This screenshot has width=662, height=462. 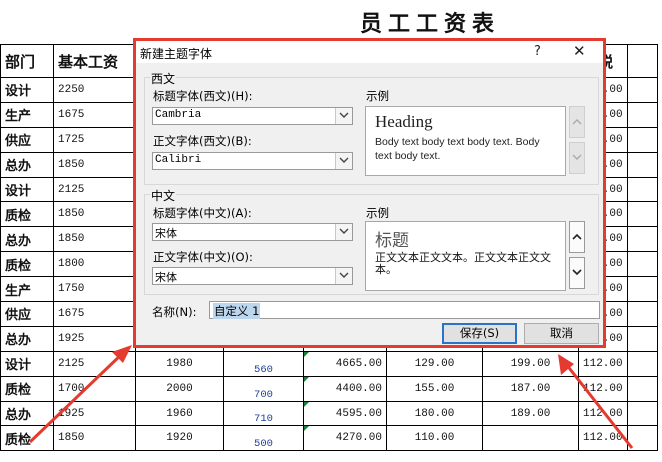 What do you see at coordinates (80, 394) in the screenshot?
I see `left-arrow-icon` at bounding box center [80, 394].